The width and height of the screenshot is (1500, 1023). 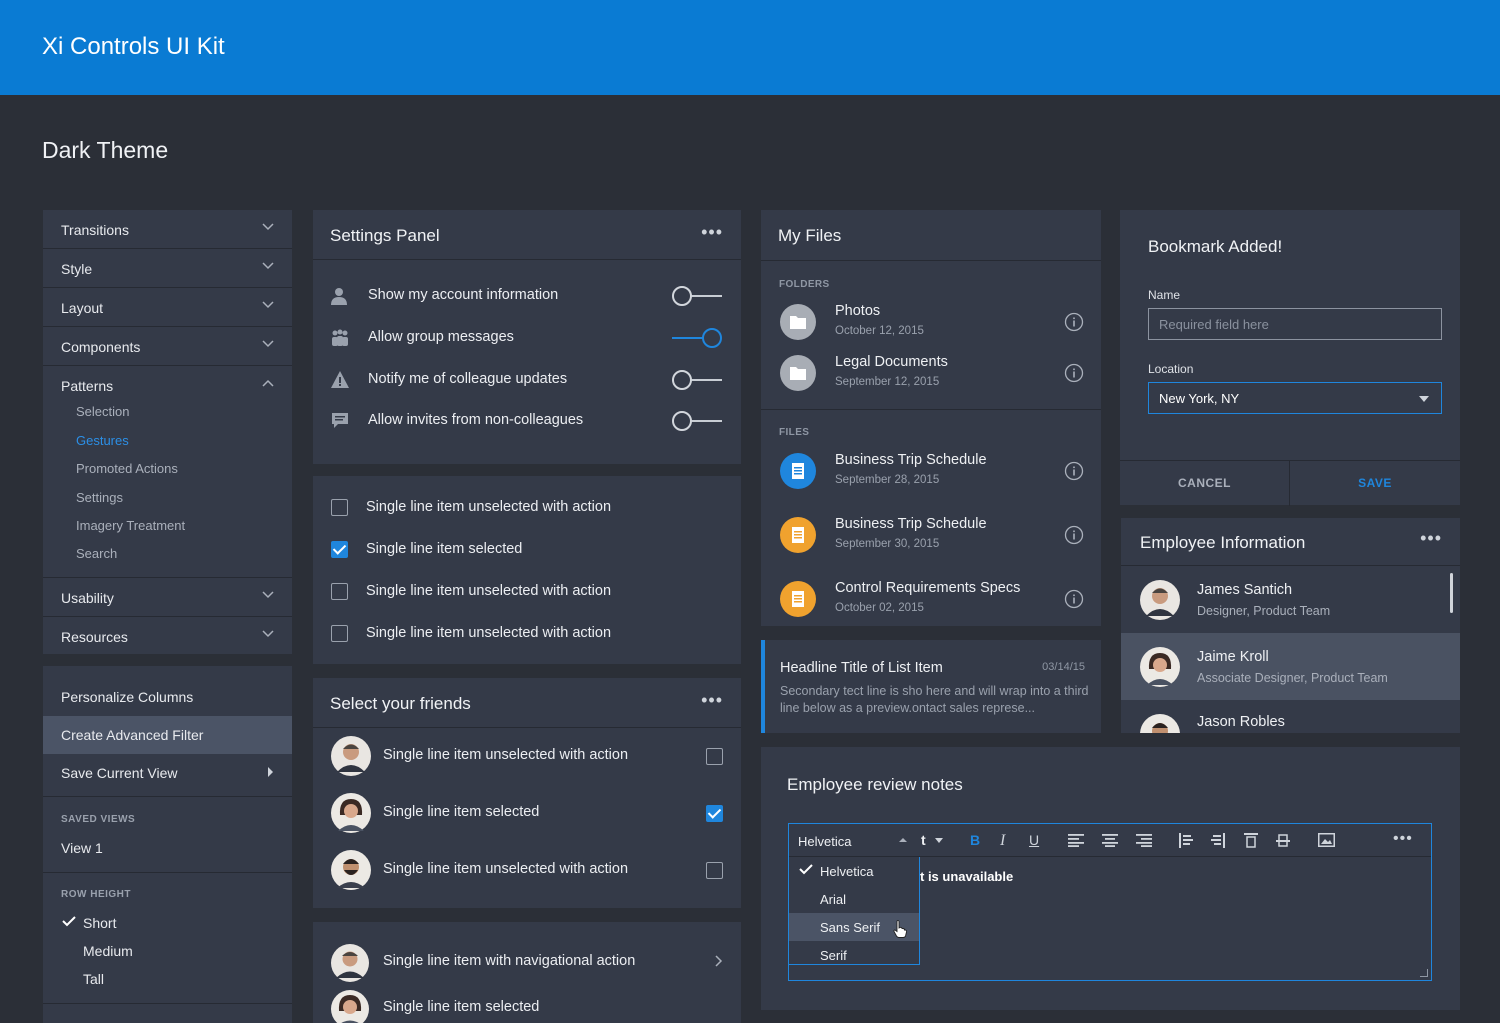 I want to click on nav-item-layout: Layout, so click(x=167, y=307).